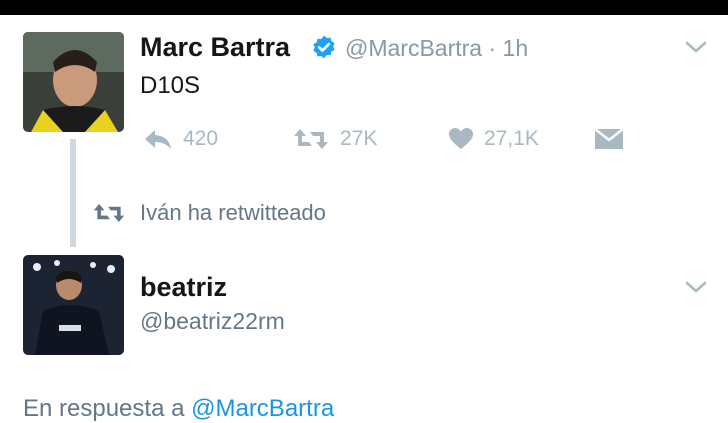  I want to click on reply-prefix: En respuesta a, so click(104, 408).